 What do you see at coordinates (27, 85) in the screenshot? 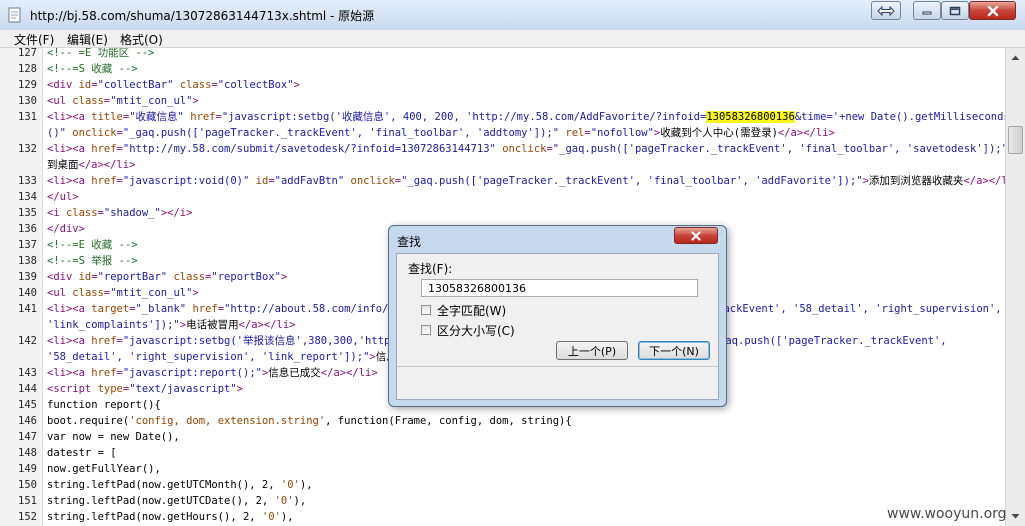
I see `line-number: 129` at bounding box center [27, 85].